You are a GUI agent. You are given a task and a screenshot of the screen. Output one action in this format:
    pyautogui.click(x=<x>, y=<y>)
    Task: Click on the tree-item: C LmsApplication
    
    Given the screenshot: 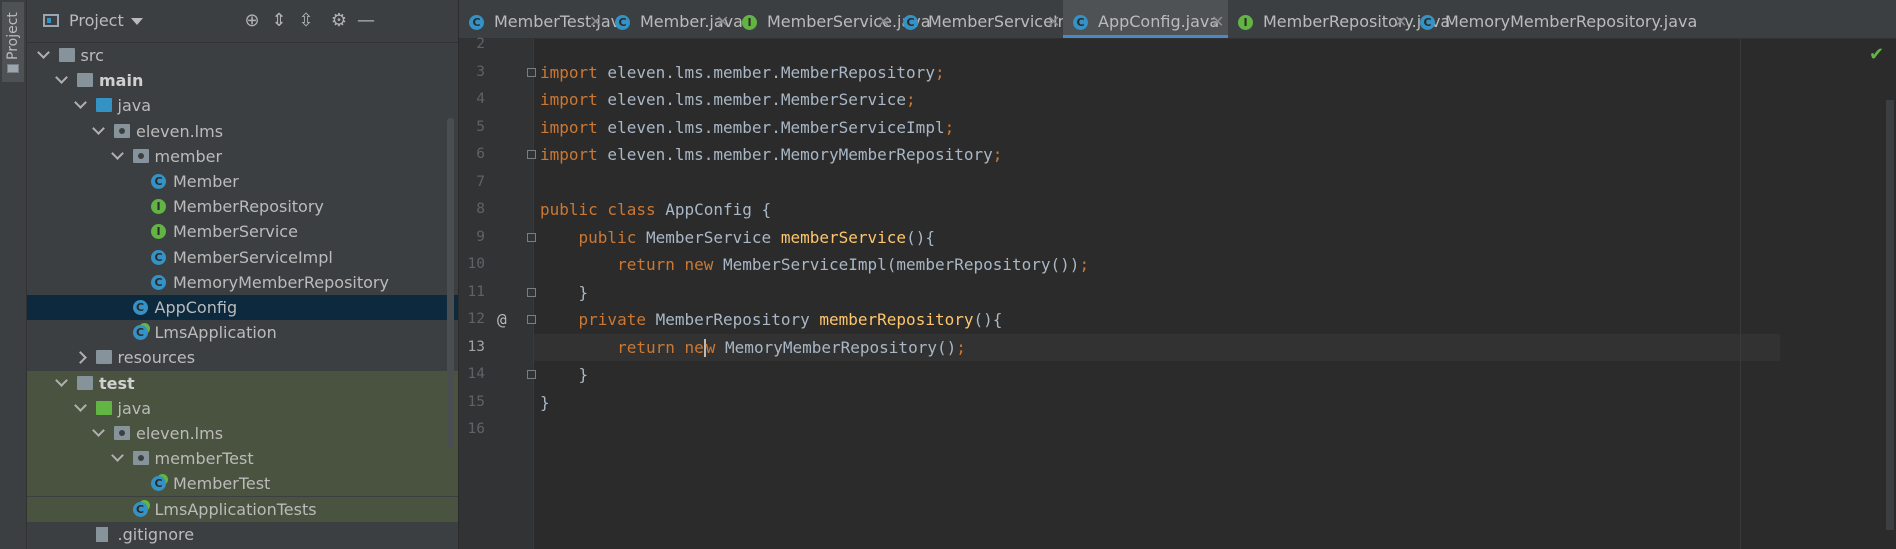 What is the action you would take?
    pyautogui.click(x=242, y=332)
    